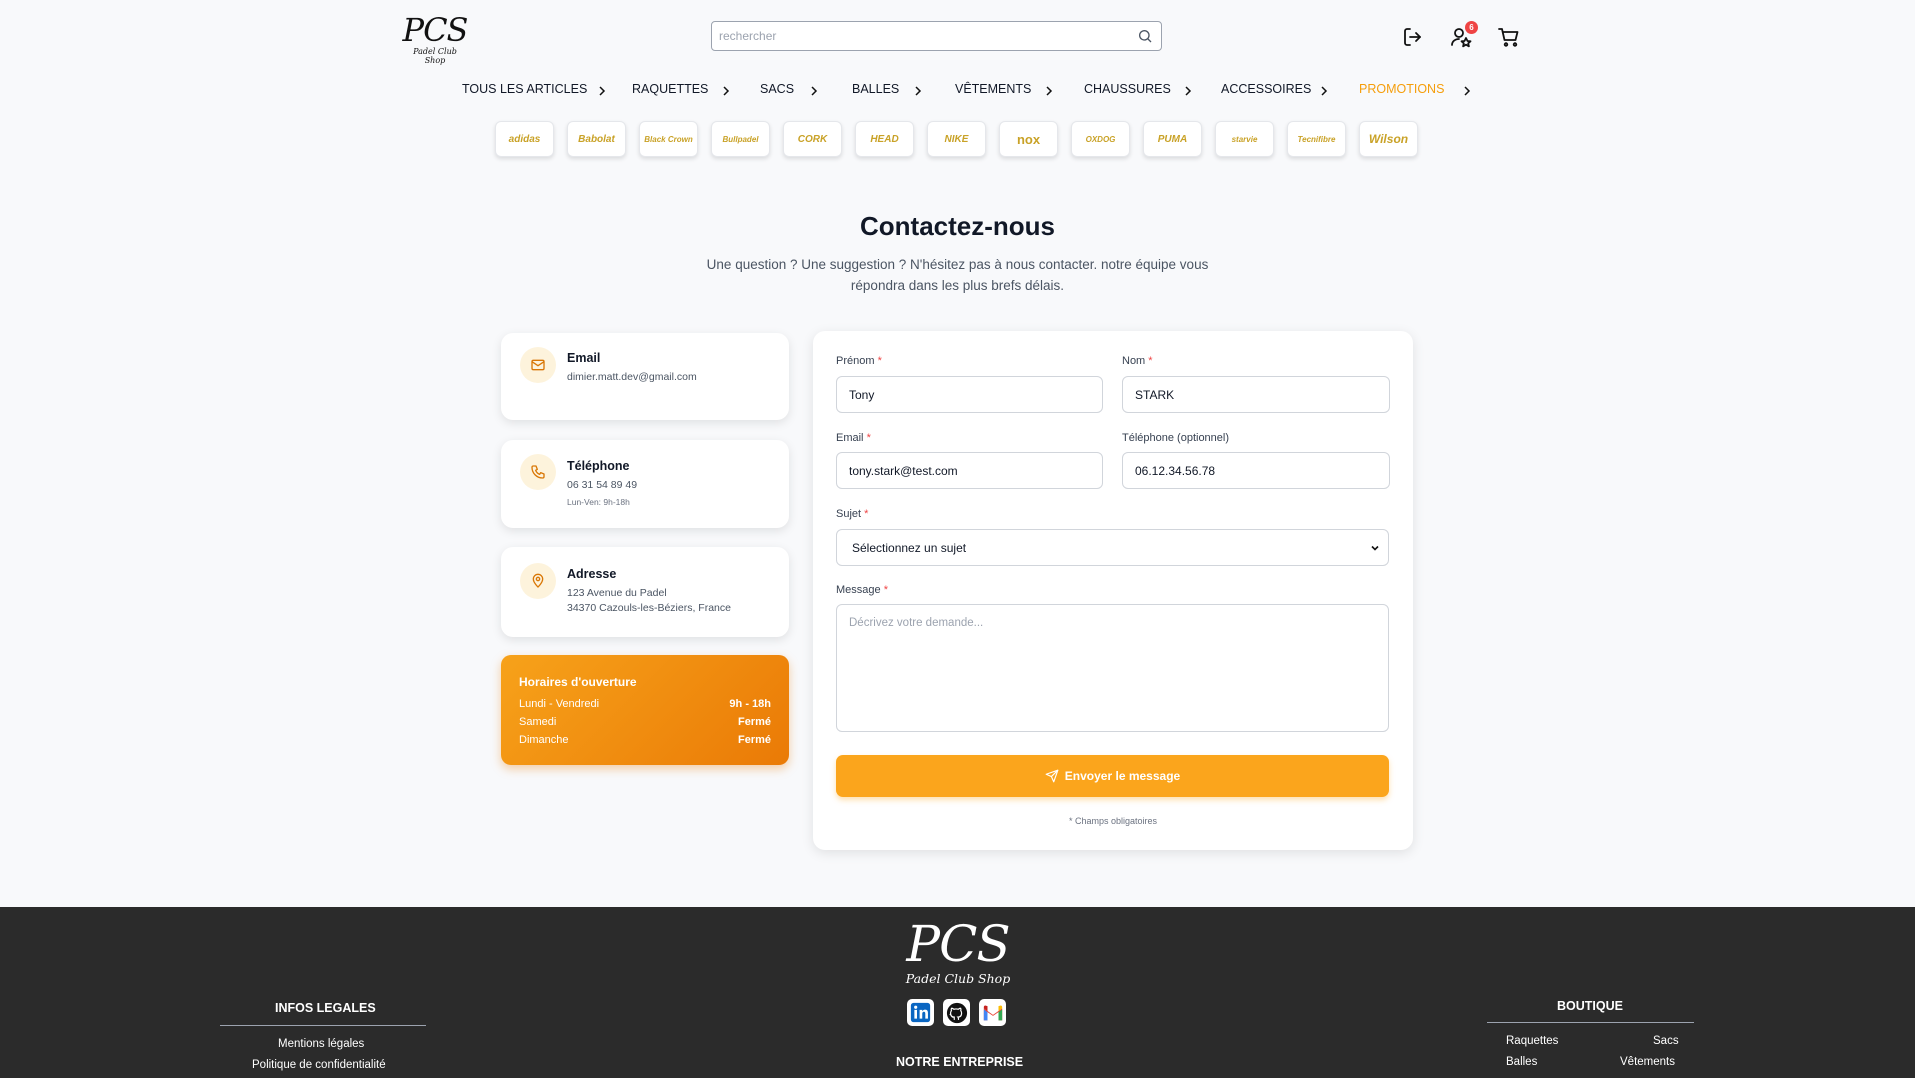 This screenshot has height=1078, width=1915. What do you see at coordinates (875, 89) in the screenshot?
I see `nav-item-balles: BALLES` at bounding box center [875, 89].